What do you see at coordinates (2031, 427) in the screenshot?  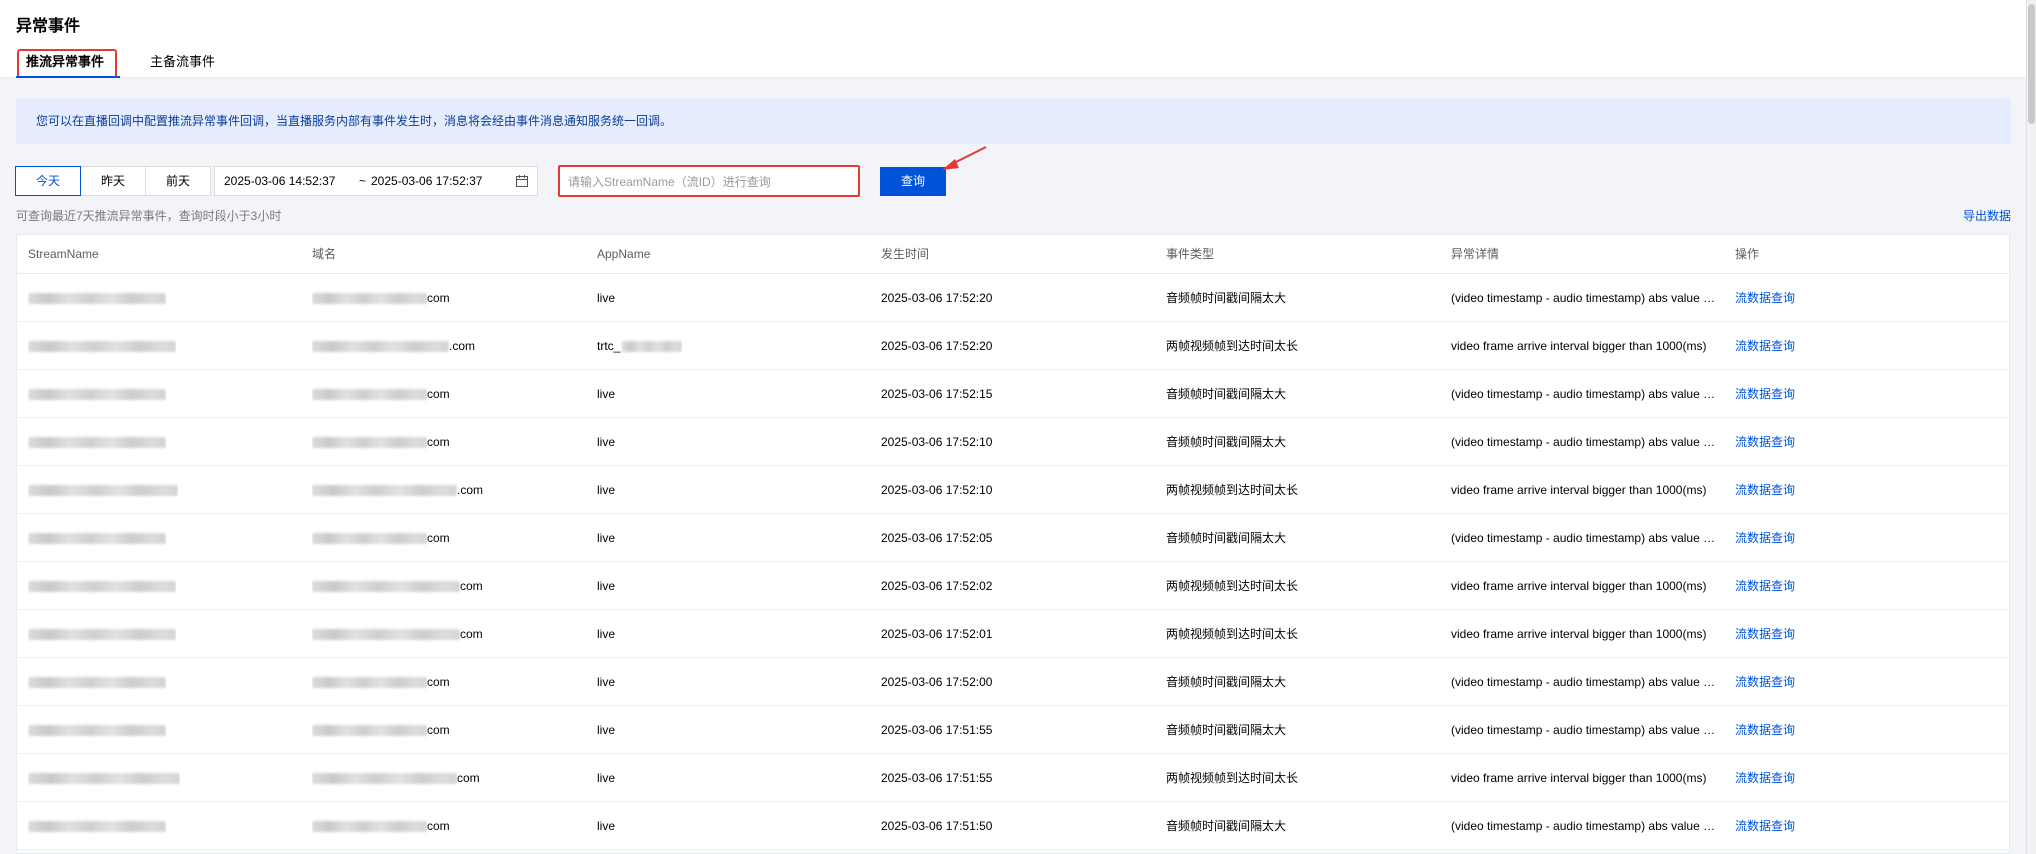 I see `scrollbar` at bounding box center [2031, 427].